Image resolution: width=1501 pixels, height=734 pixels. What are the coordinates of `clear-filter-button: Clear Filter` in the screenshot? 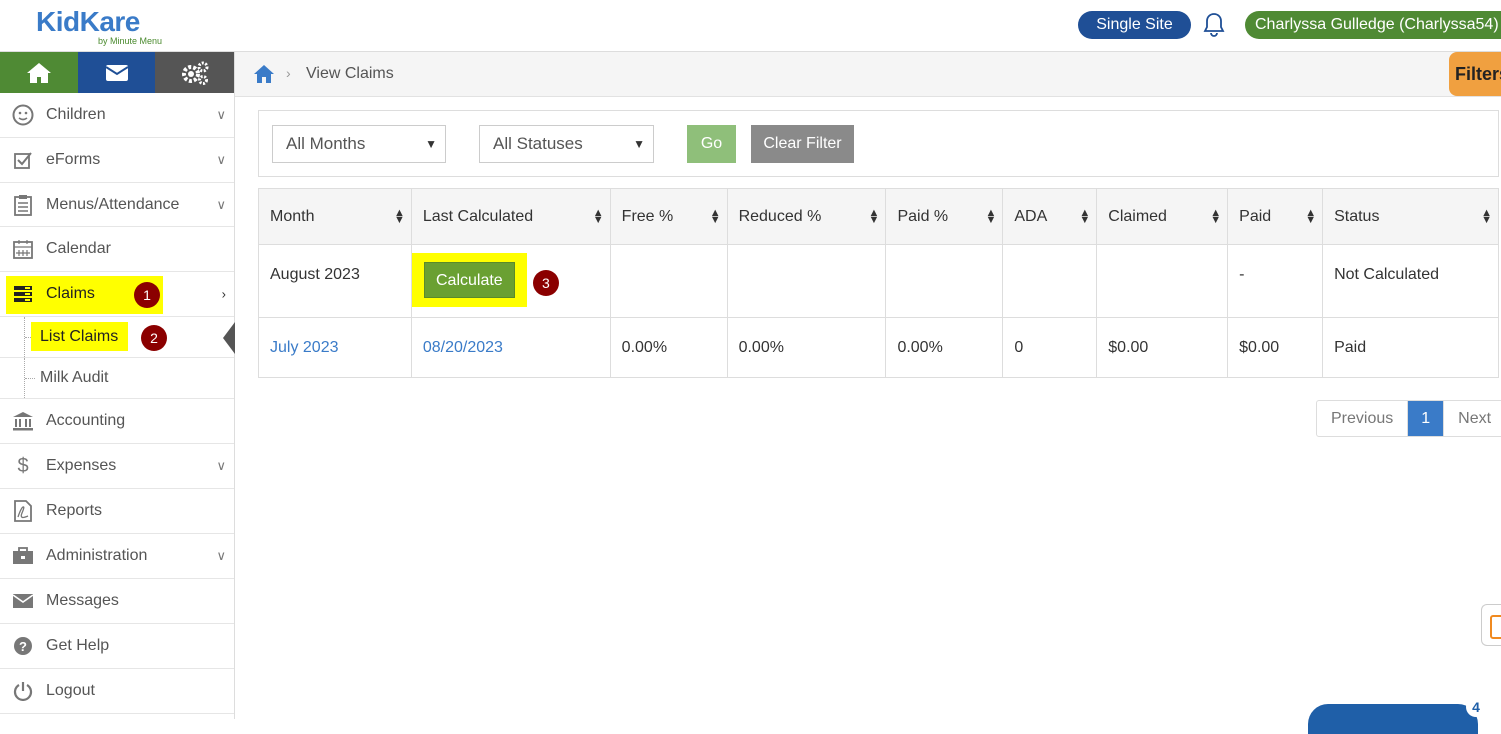 It's located at (802, 144).